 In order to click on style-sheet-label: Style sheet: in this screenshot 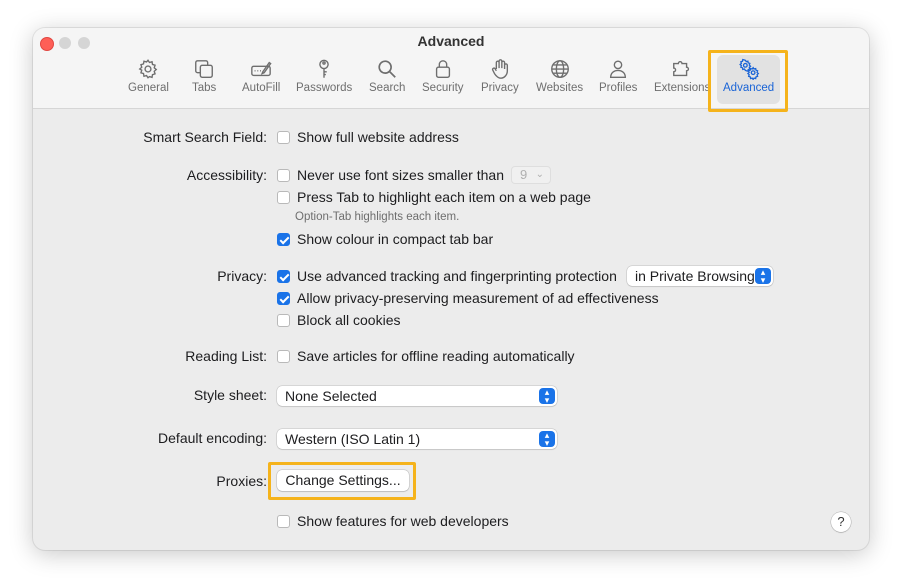, I will do `click(230, 395)`.